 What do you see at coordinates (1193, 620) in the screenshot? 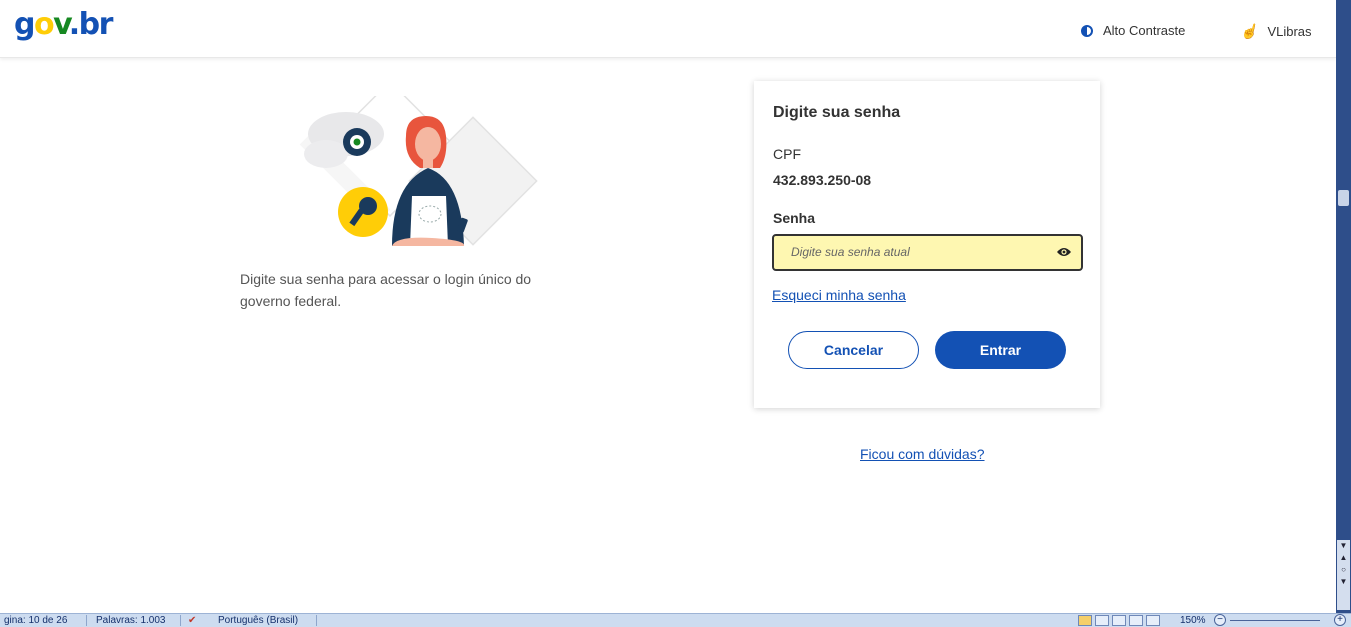
I see `zoom-level: 150%` at bounding box center [1193, 620].